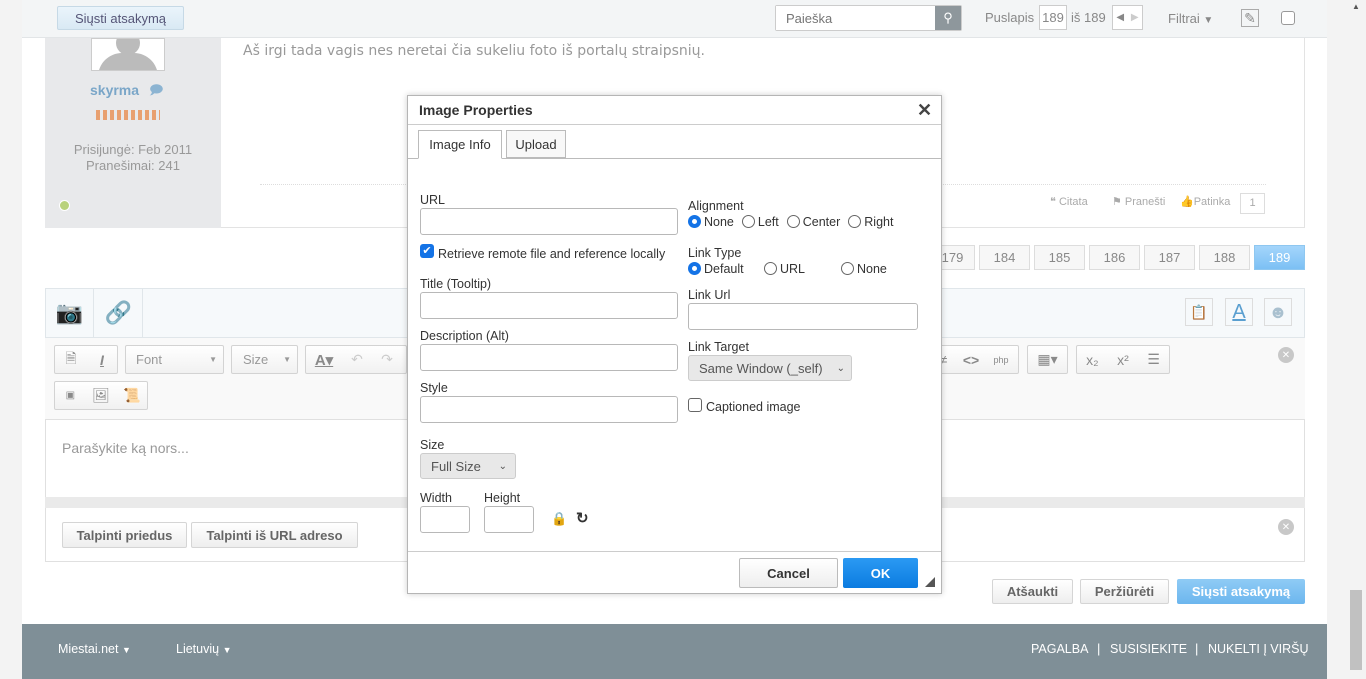  Describe the element at coordinates (1356, 6) in the screenshot. I see `scroll-up-icon: ▲` at that location.